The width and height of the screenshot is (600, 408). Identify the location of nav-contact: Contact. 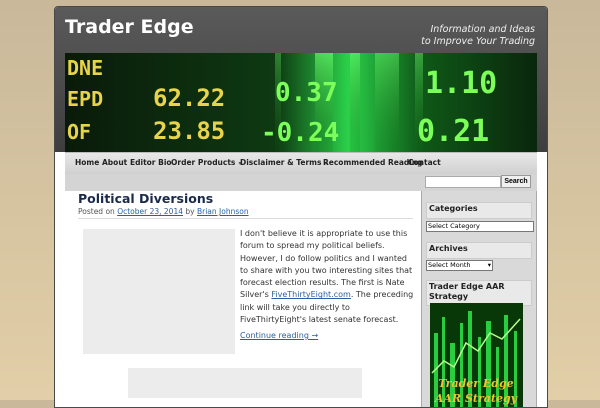
(424, 162).